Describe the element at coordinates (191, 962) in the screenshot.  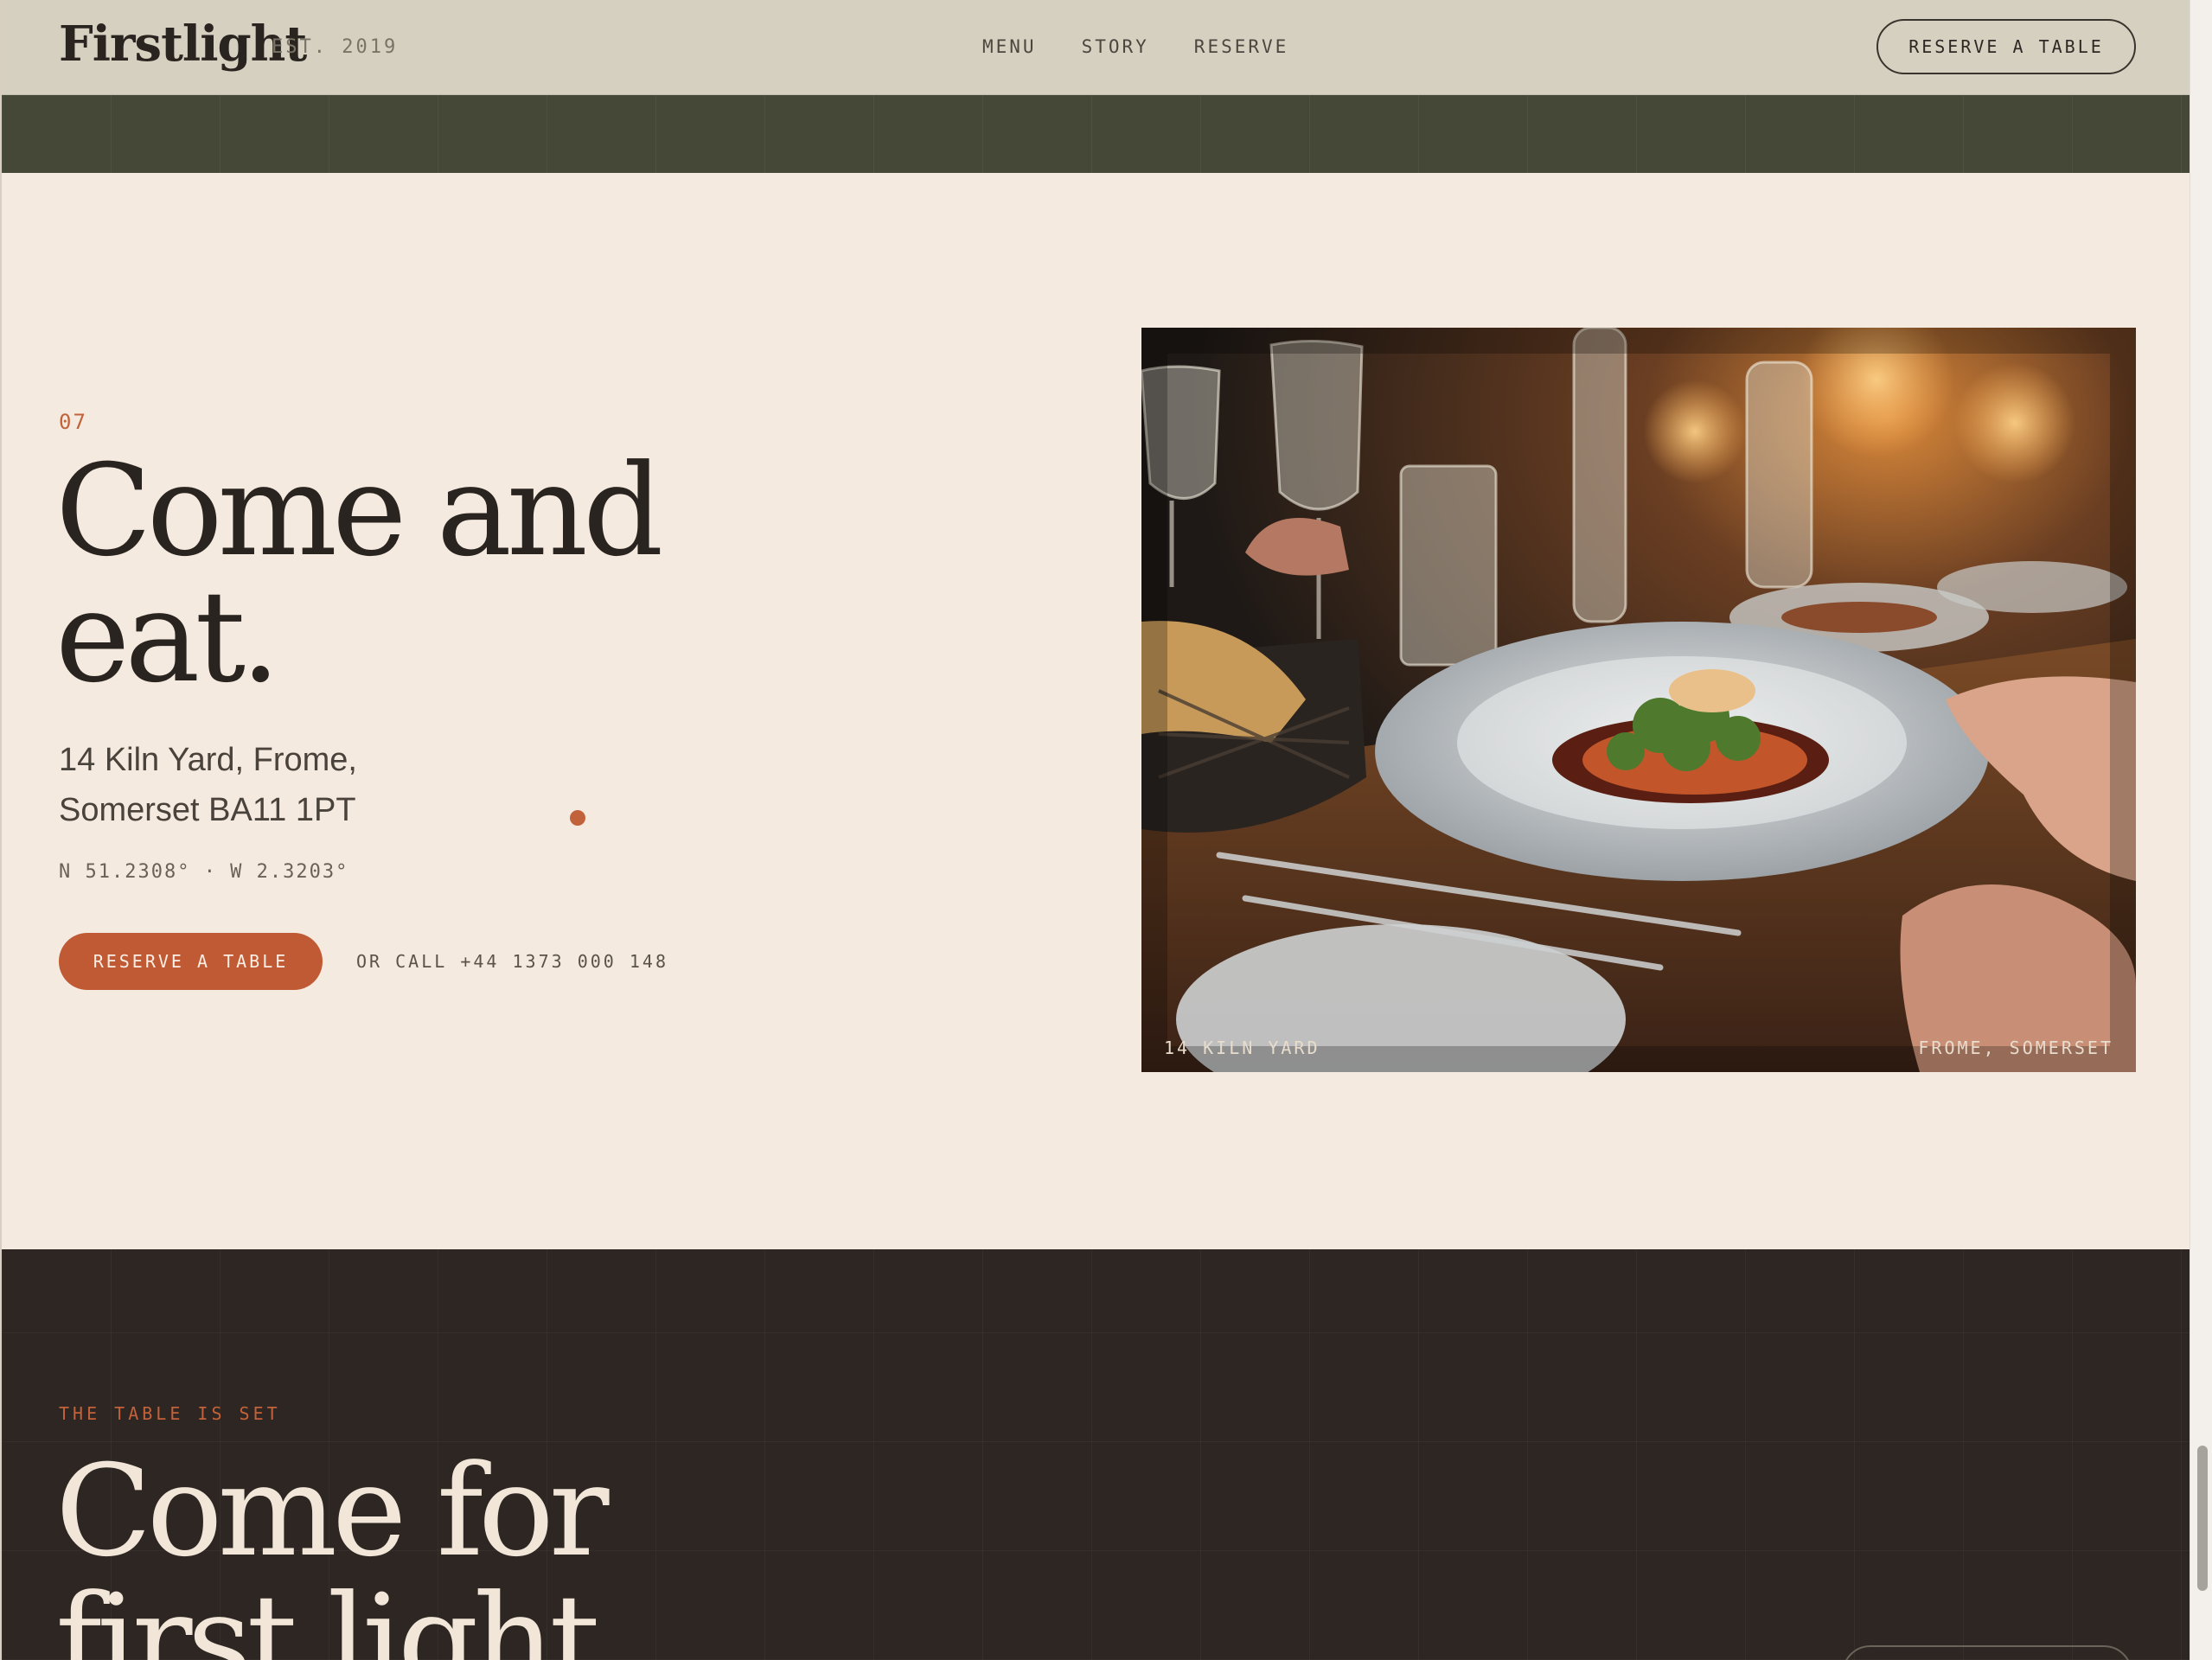
I see `reserve-table-button: RESERVE A TABLE` at that location.